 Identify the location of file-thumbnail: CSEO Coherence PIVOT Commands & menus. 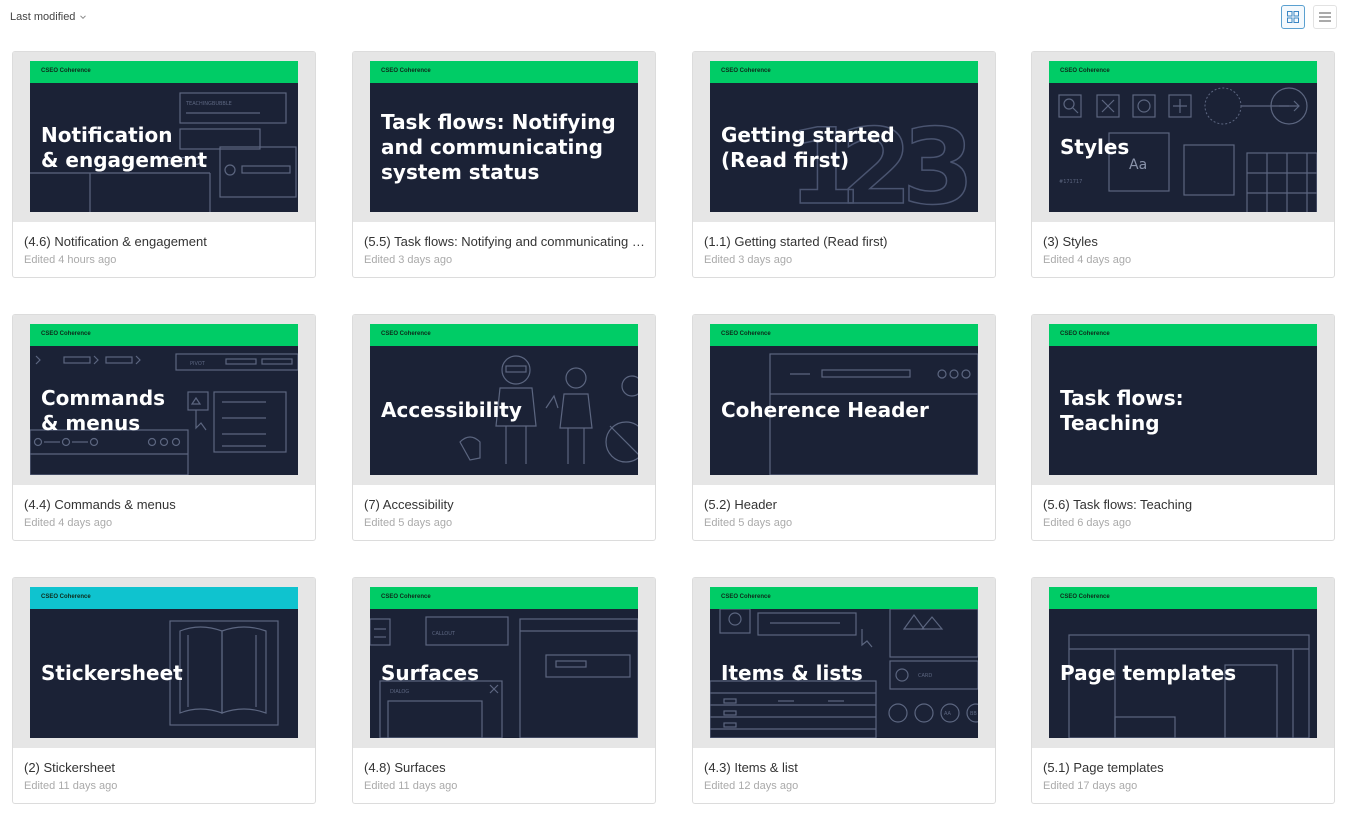
(164, 400).